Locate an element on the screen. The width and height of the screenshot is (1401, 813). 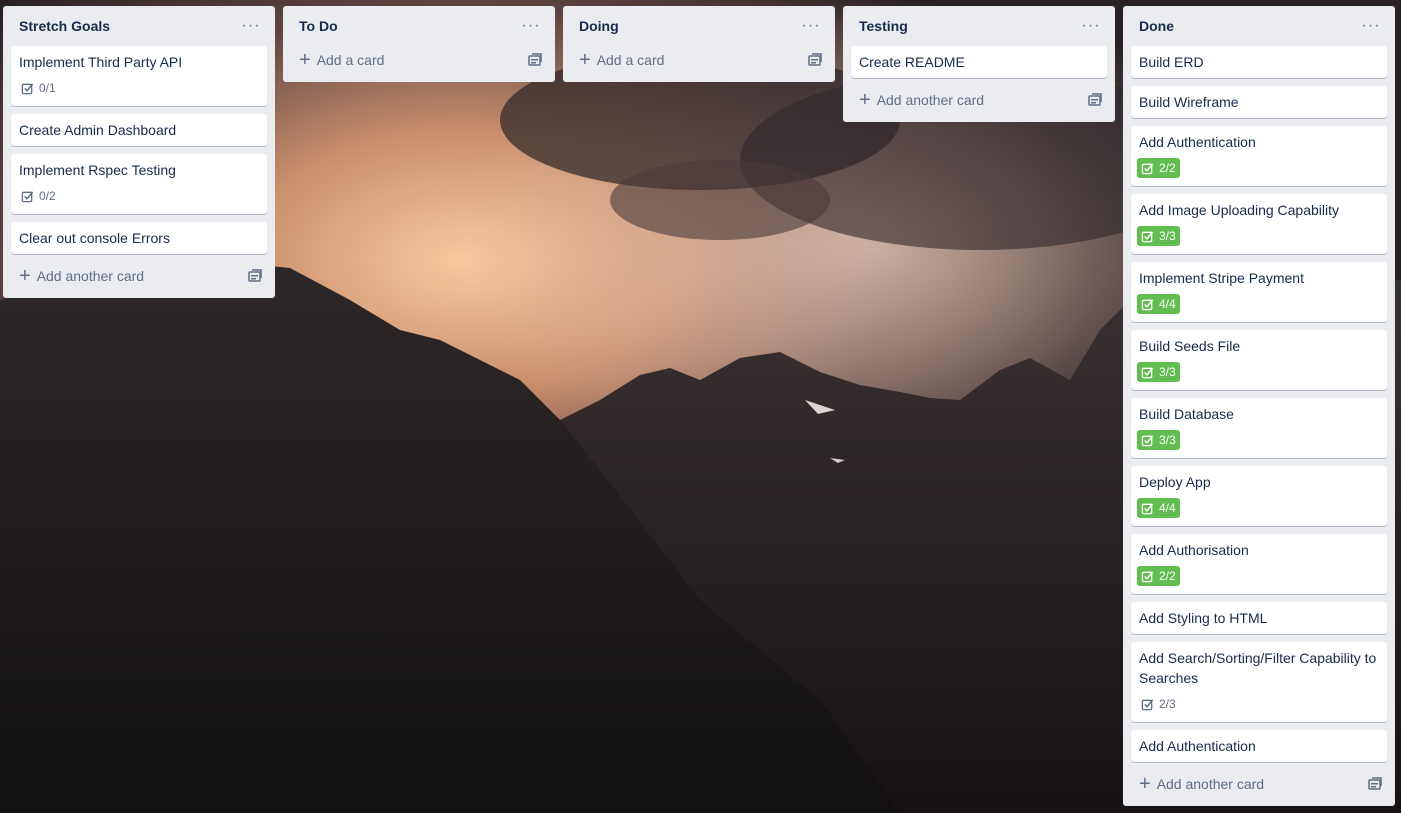
card: Add Authentication is located at coordinates (1259, 746).